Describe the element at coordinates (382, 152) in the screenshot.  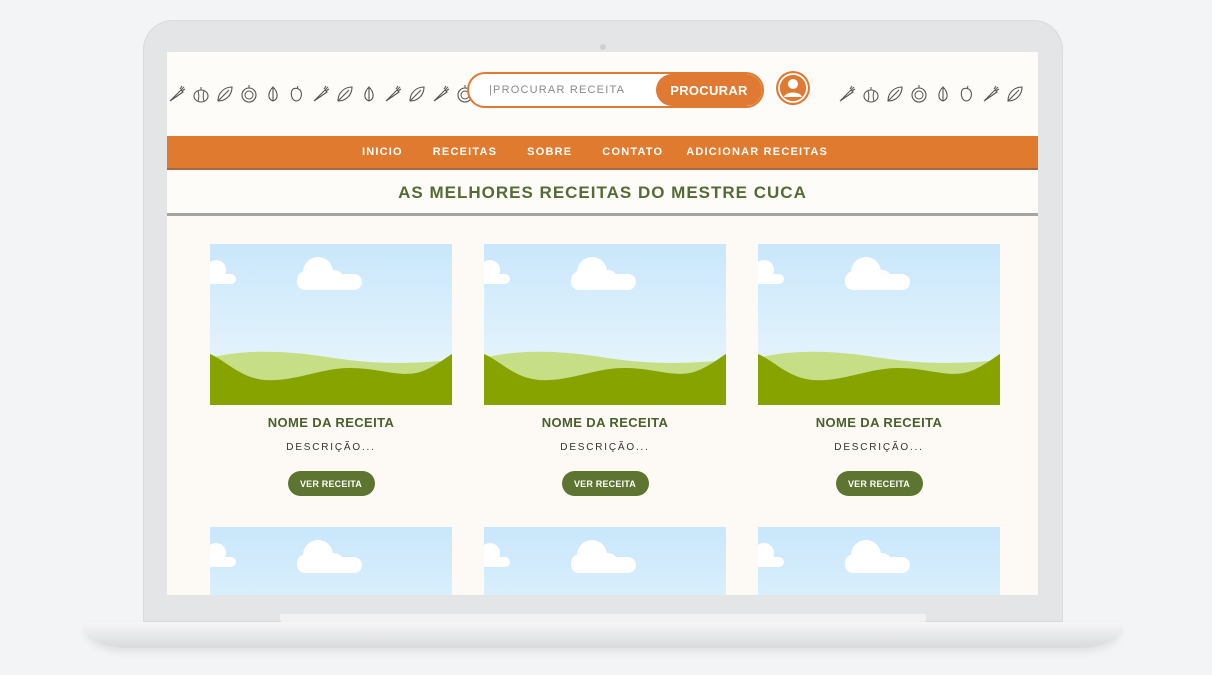
I see `nav-item-inicio: INICIO` at that location.